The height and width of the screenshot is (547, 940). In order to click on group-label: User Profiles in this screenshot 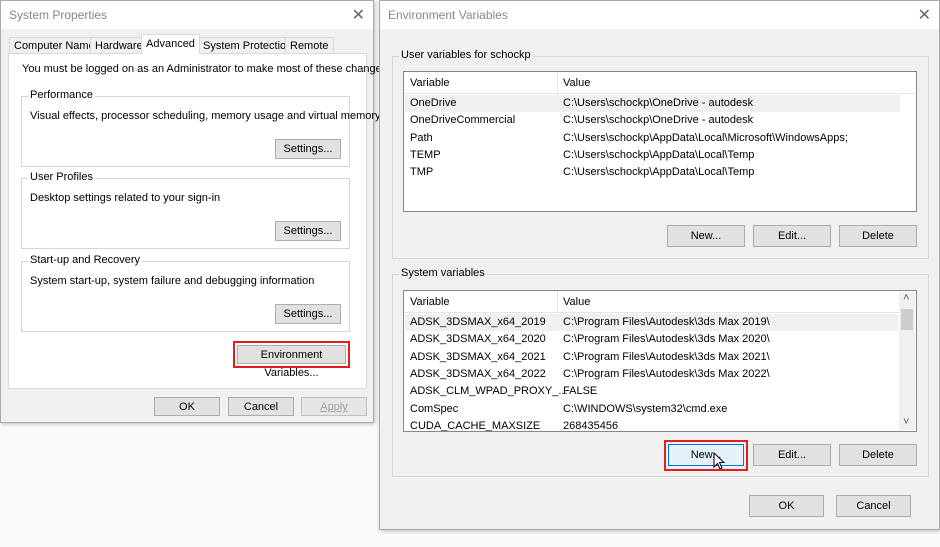, I will do `click(61, 177)`.